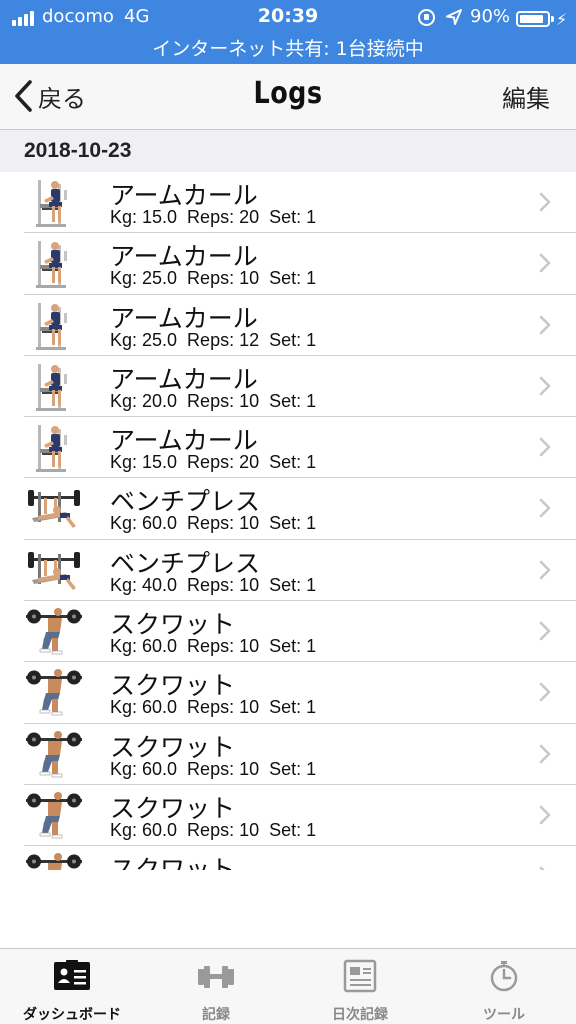 The width and height of the screenshot is (576, 1024). I want to click on status-row: docomo 4G 20:39 90% ⚡, so click(288, 17).